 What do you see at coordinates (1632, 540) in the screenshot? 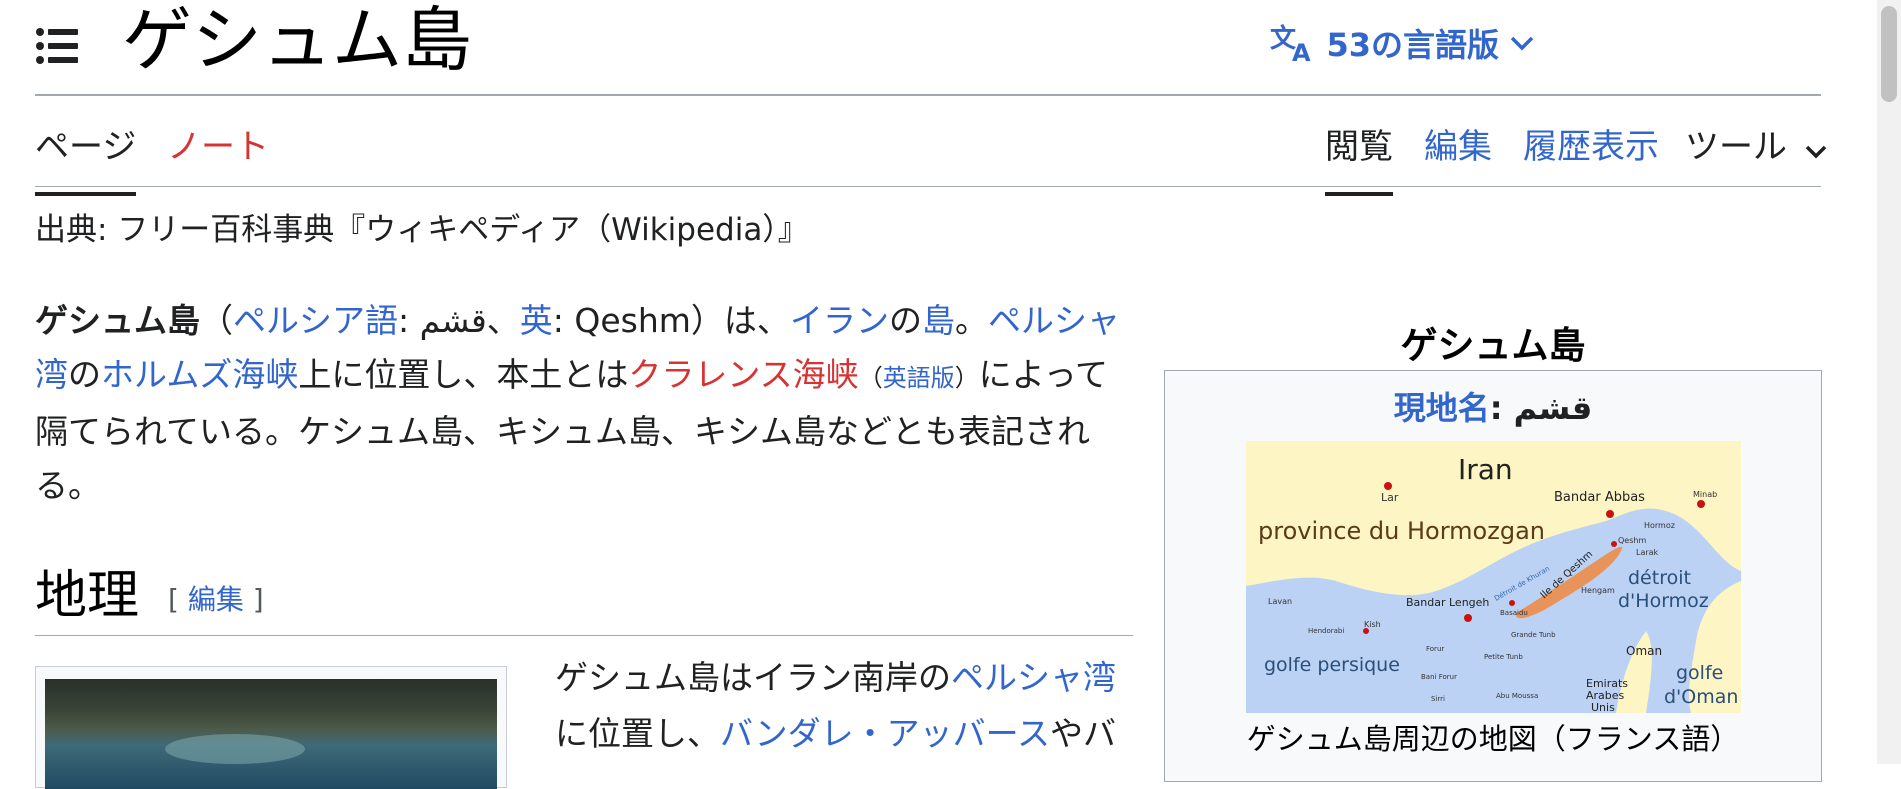
I see `map-label-qeshm: Qeshm` at bounding box center [1632, 540].